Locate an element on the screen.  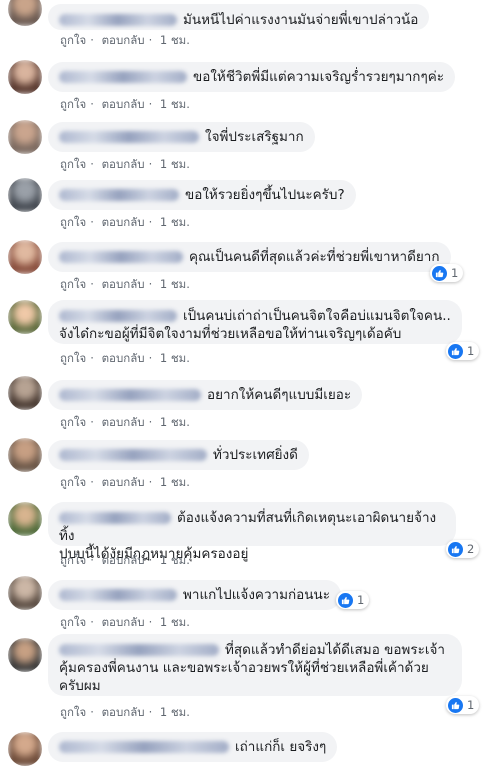
reaction-count: 2 is located at coordinates (463, 549).